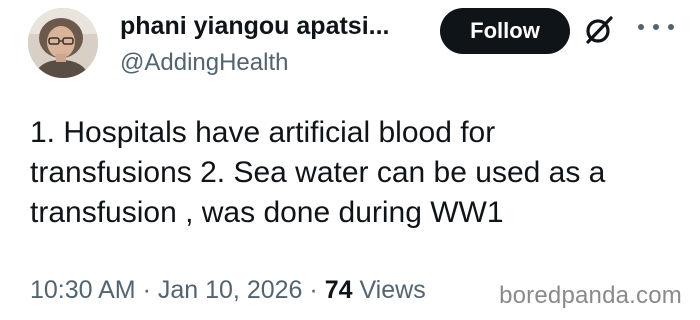 The image size is (700, 320). I want to click on tweet-time: 10:30 AM, so click(83, 290).